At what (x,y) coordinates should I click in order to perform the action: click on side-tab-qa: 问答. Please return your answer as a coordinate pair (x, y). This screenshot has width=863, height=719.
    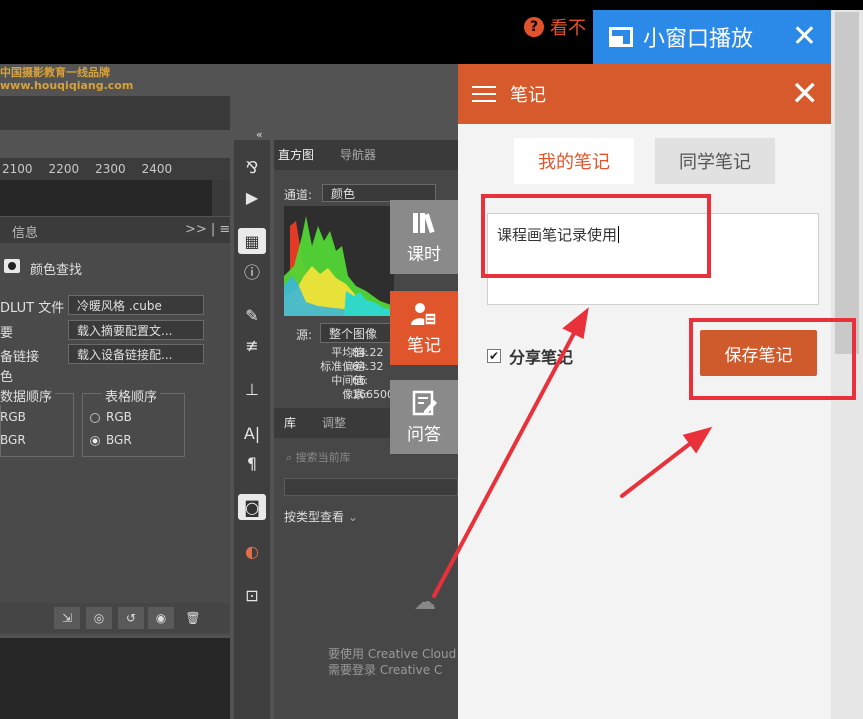
    Looking at the image, I should click on (424, 417).